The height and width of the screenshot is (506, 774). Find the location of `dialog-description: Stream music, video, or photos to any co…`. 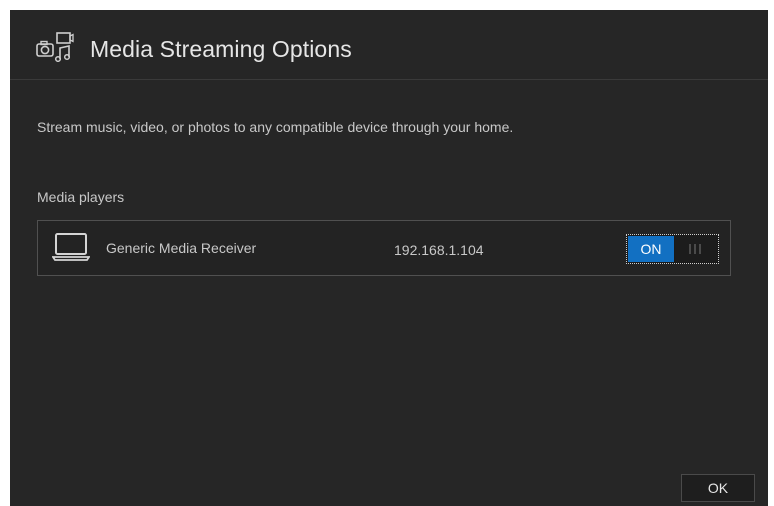

dialog-description: Stream music, video, or photos to any co… is located at coordinates (275, 127).